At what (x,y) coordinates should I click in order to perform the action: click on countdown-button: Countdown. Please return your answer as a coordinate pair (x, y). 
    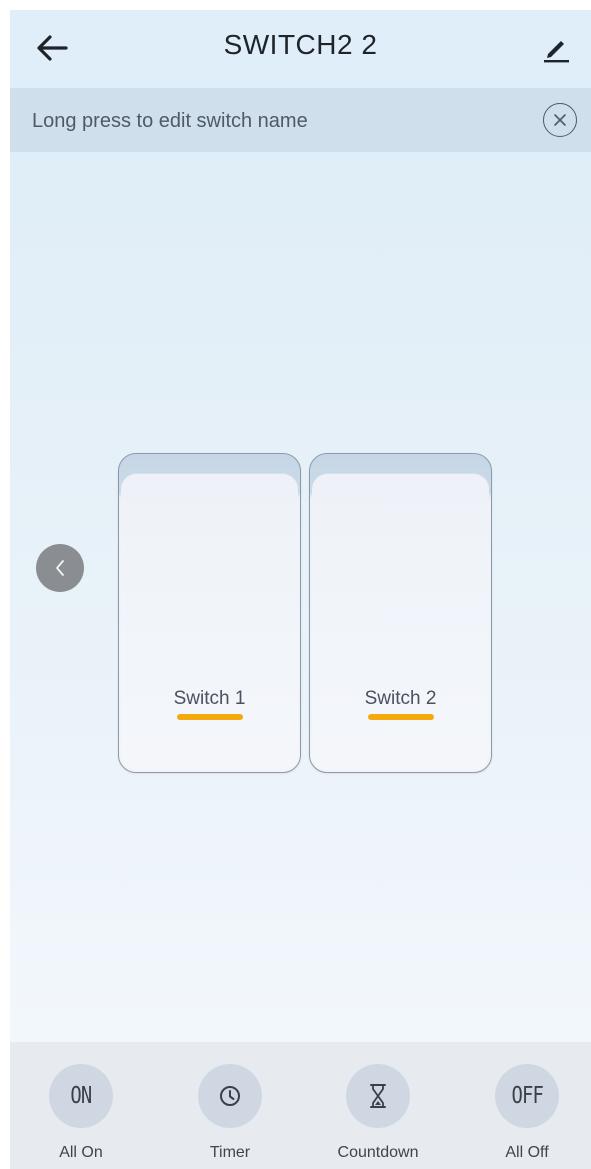
    Looking at the image, I should click on (378, 1113).